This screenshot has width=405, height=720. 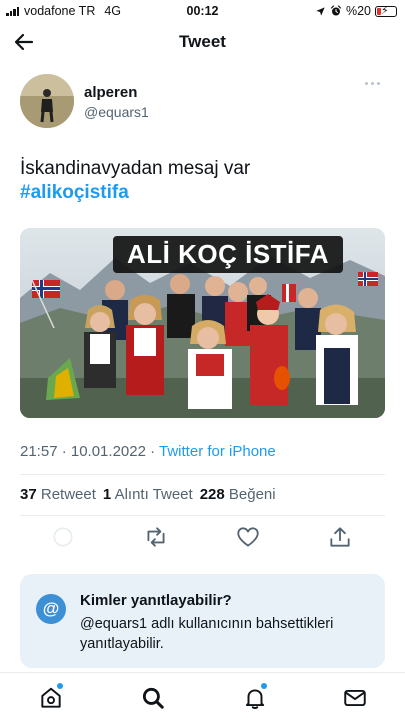 I want to click on share-button, so click(x=340, y=537).